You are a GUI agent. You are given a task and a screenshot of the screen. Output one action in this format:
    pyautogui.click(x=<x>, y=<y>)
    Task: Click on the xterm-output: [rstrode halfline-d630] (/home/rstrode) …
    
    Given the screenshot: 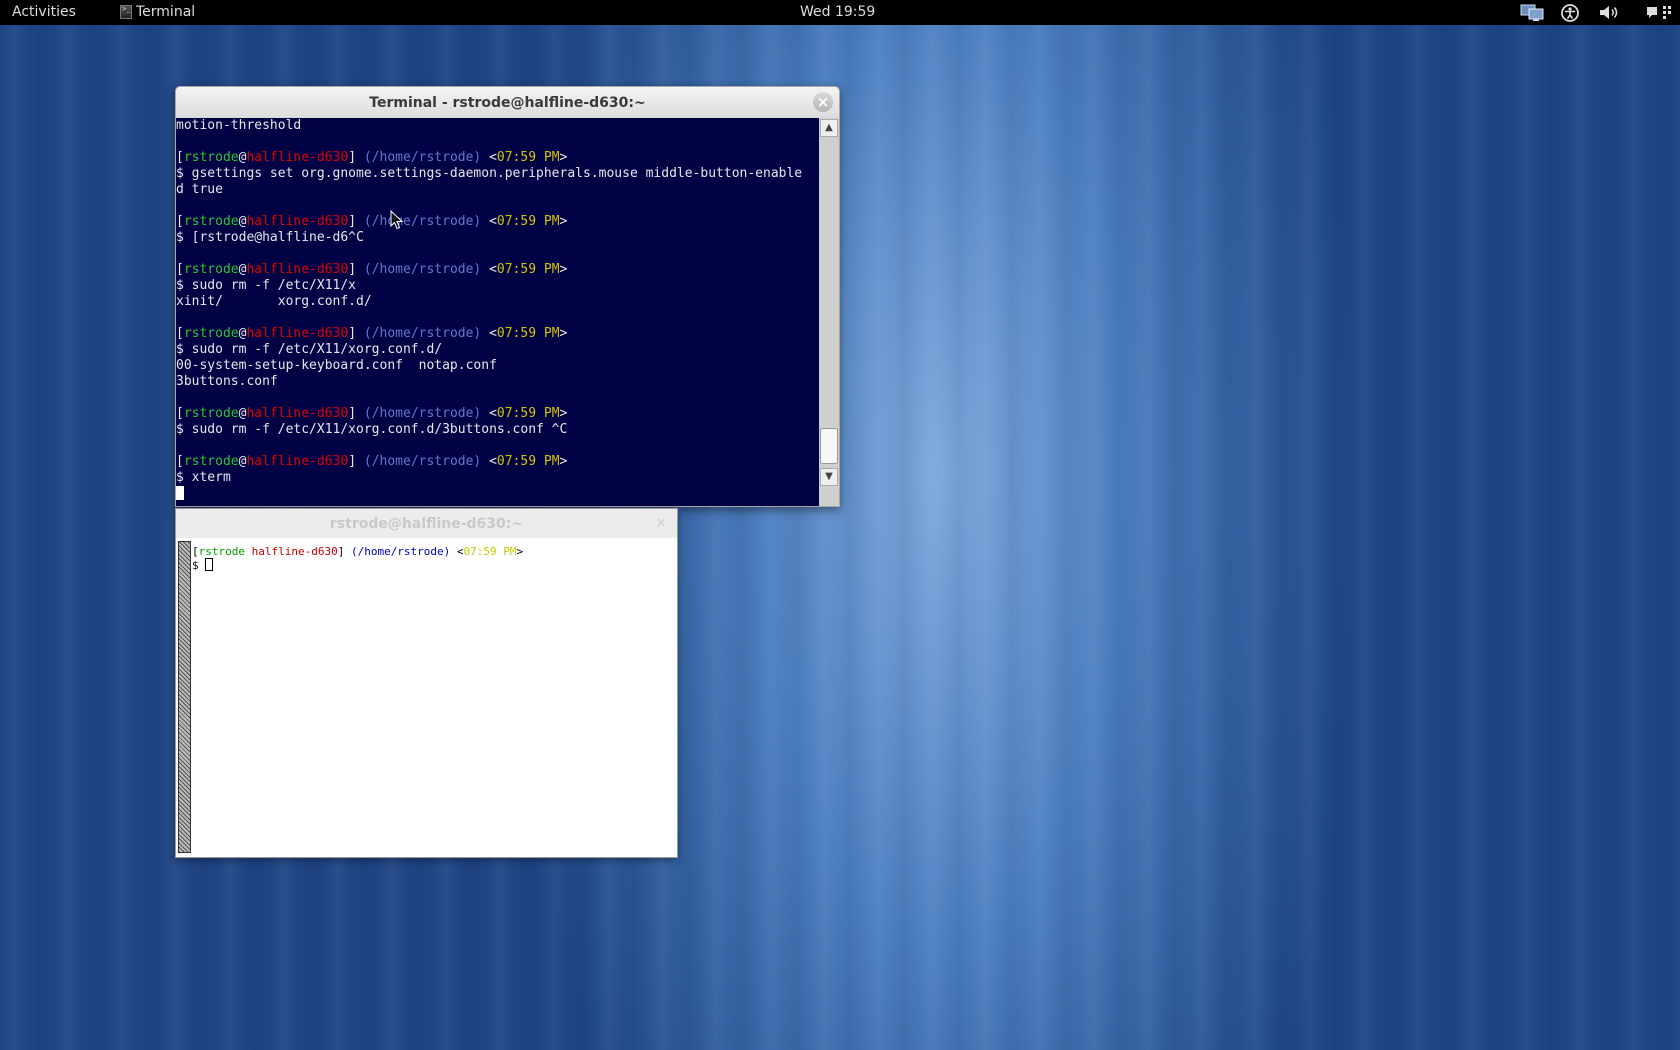 What is the action you would take?
    pyautogui.click(x=432, y=697)
    